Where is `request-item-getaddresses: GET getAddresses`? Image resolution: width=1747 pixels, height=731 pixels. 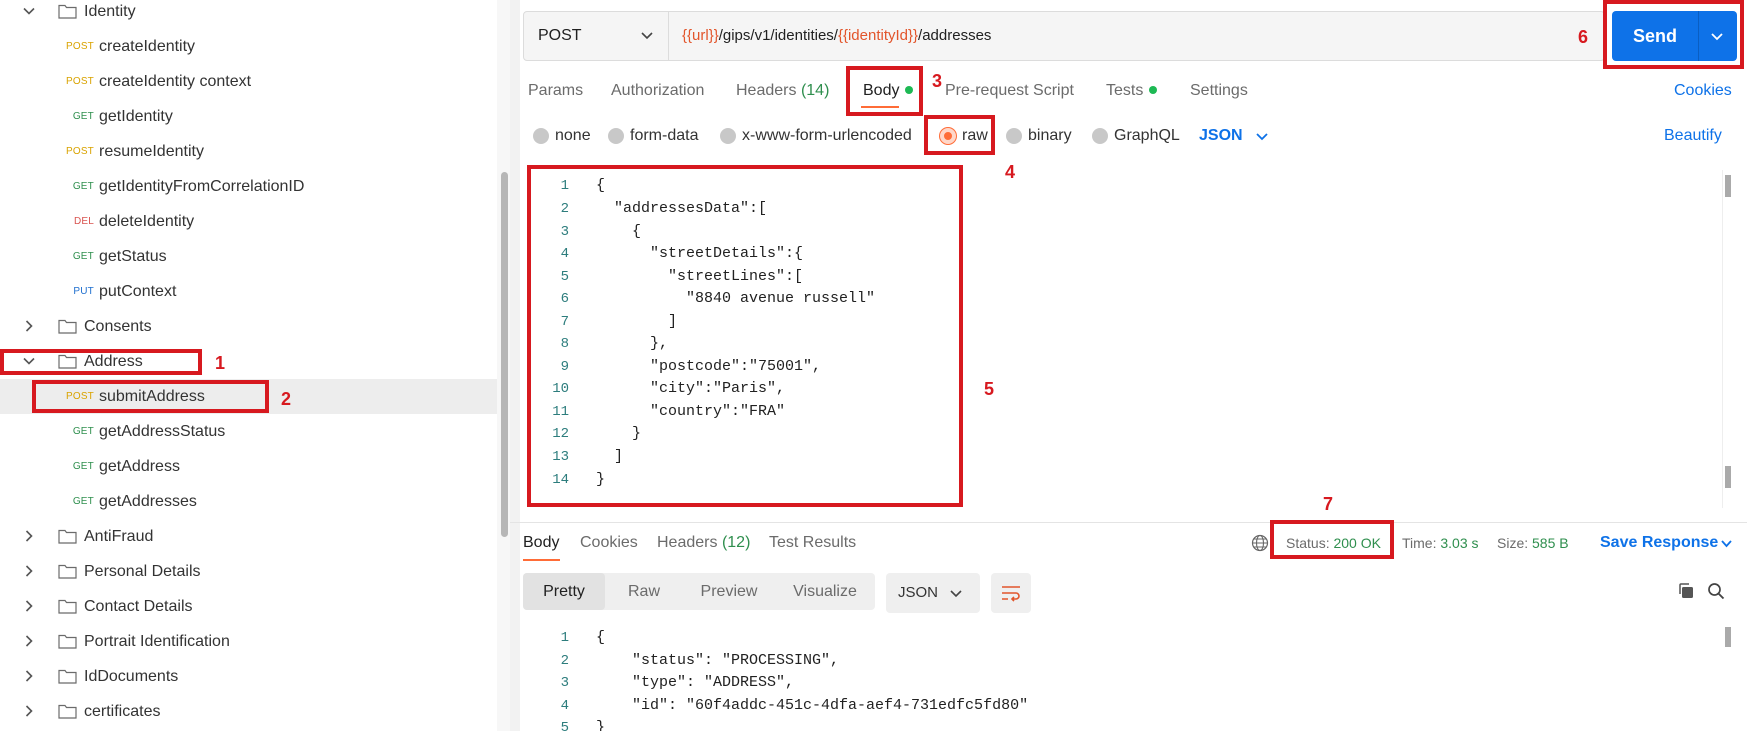 request-item-getaddresses: GET getAddresses is located at coordinates (248, 501).